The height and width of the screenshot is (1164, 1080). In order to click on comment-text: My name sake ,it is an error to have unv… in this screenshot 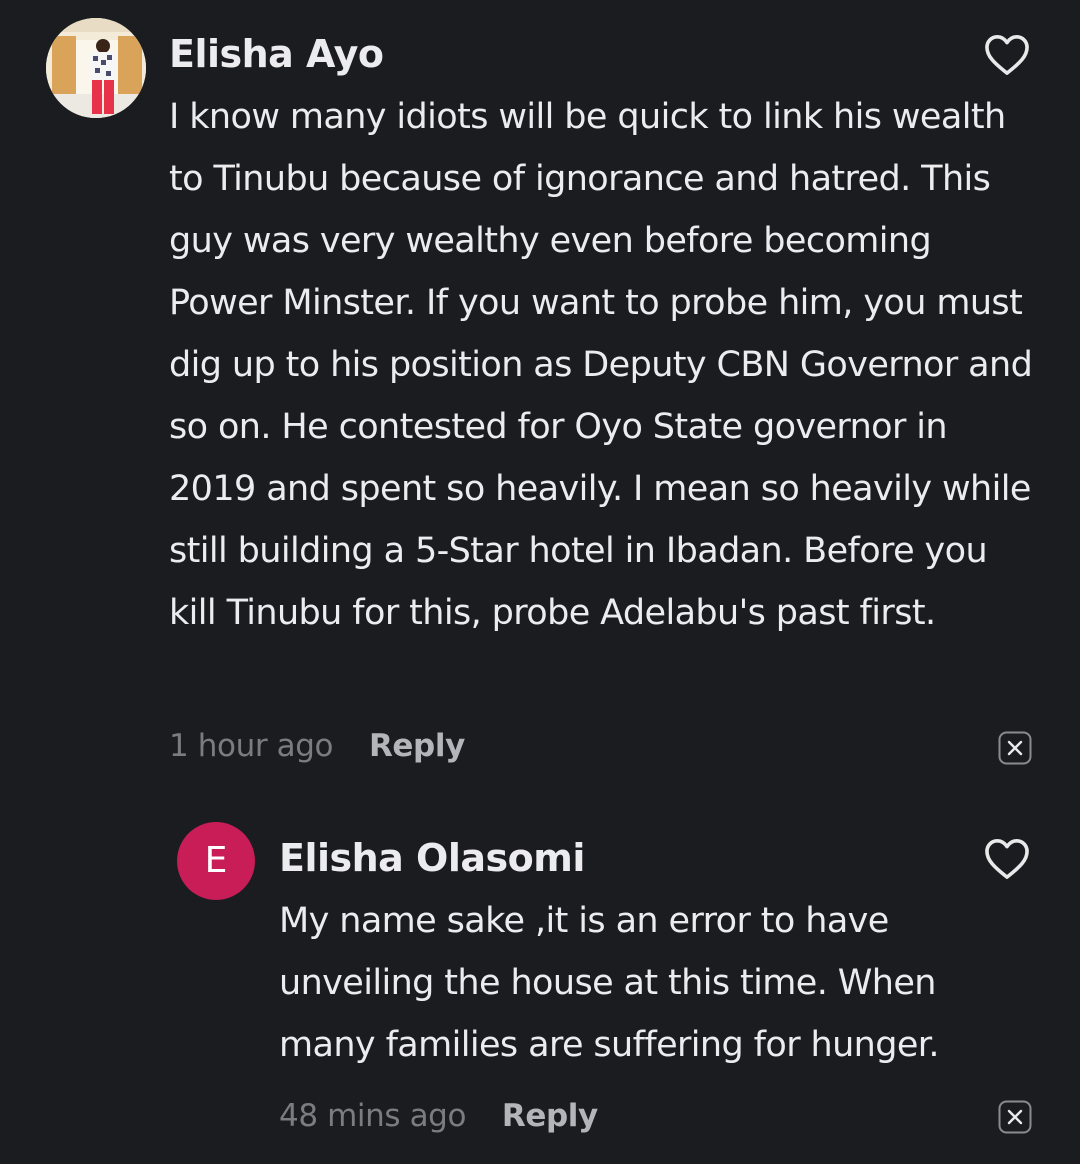, I will do `click(609, 983)`.